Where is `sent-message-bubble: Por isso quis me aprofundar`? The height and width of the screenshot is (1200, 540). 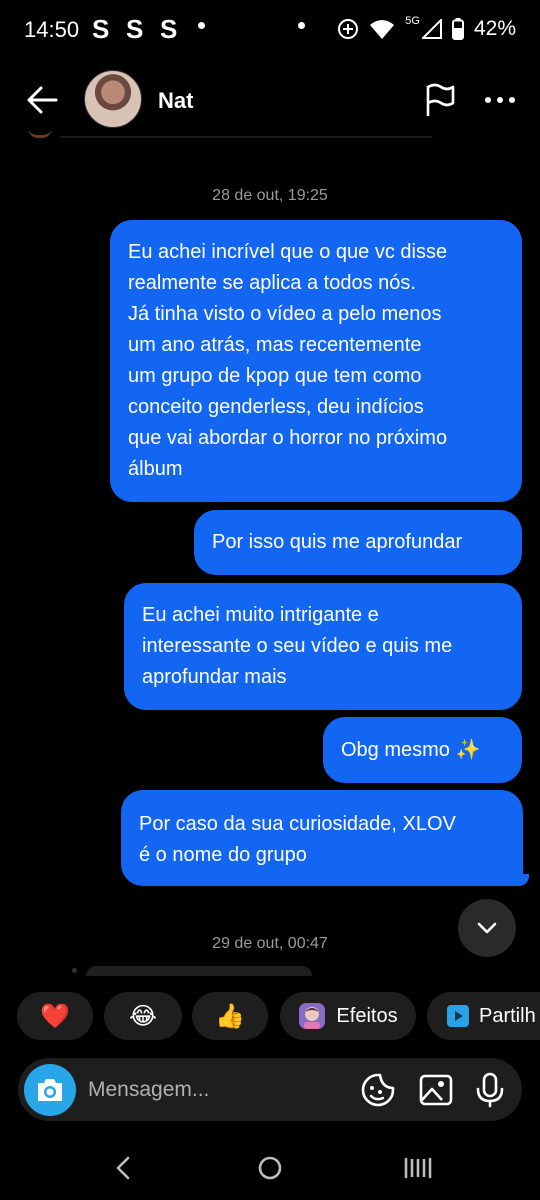
sent-message-bubble: Por isso quis me aprofundar is located at coordinates (358, 542).